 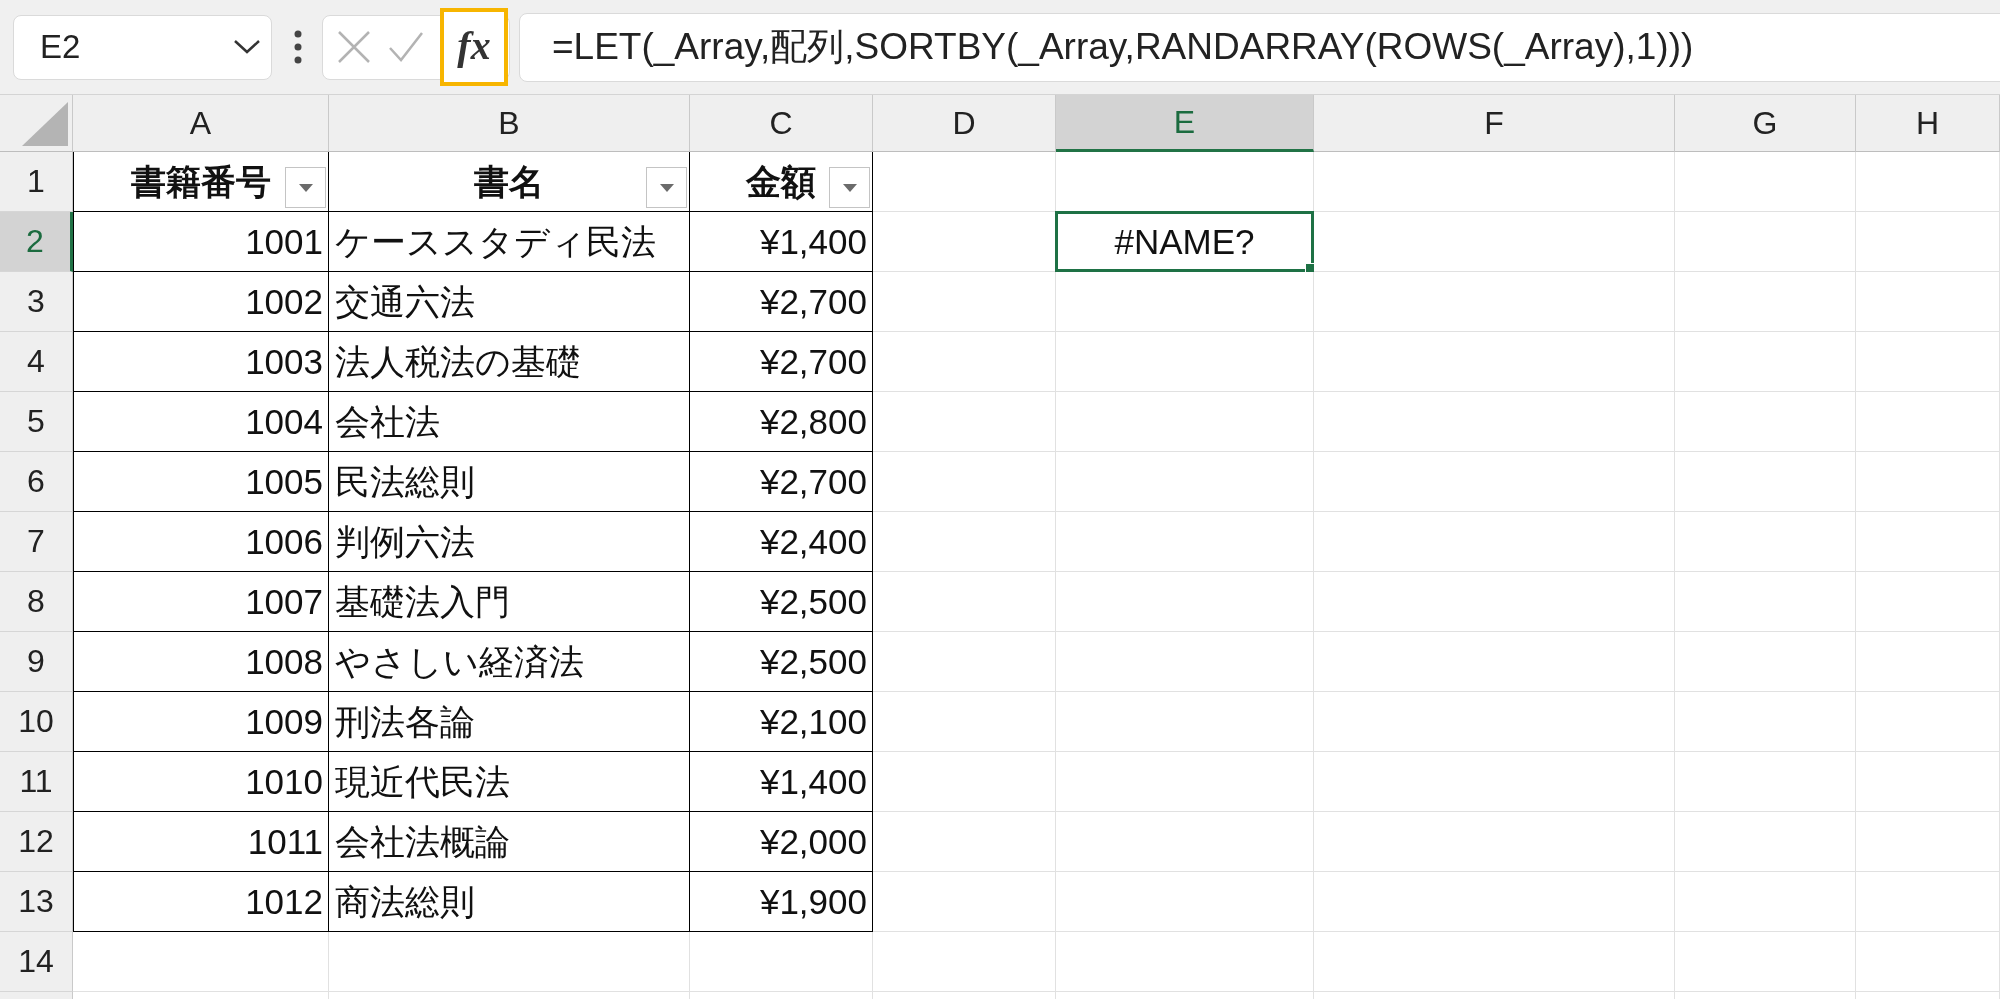 I want to click on table-cell: 1004, so click(x=201, y=422).